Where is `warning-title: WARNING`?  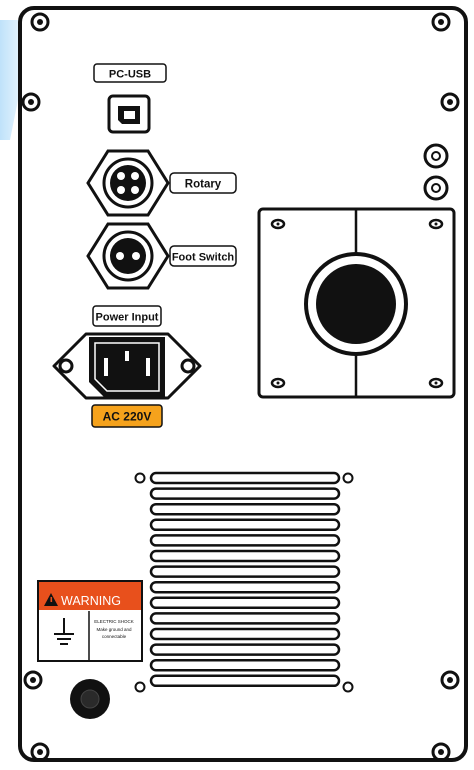
warning-title: WARNING is located at coordinates (91, 601).